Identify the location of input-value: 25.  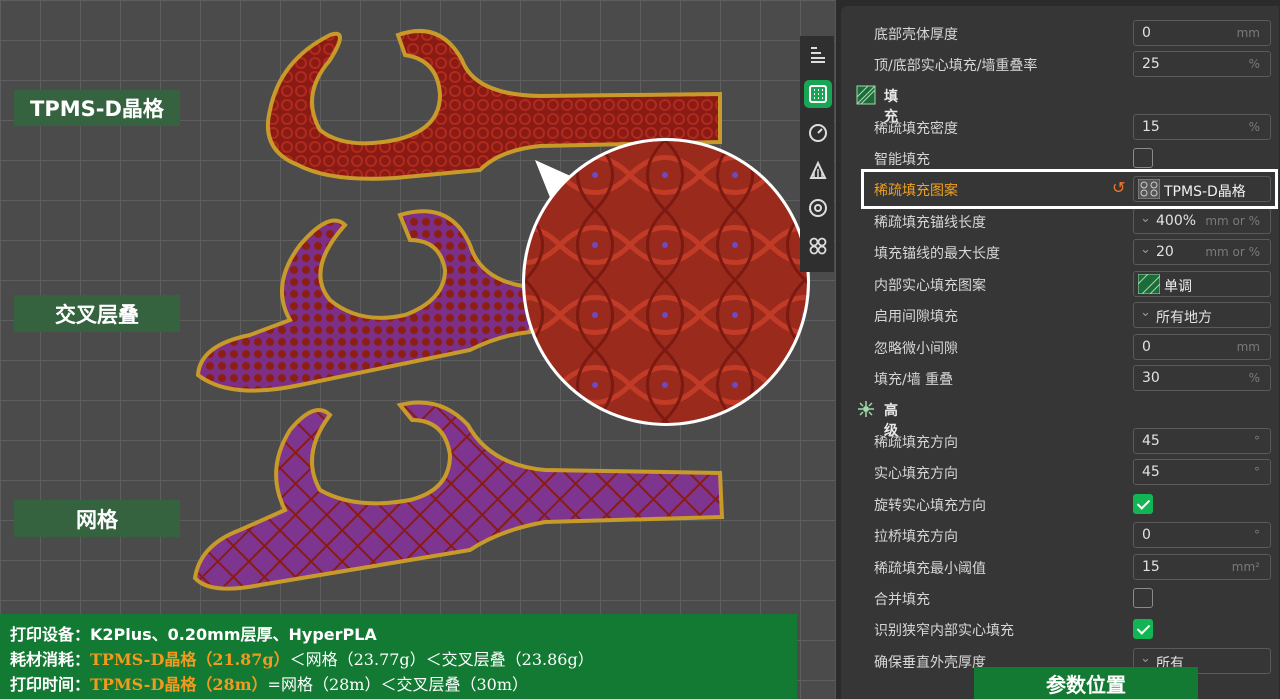
(1151, 64).